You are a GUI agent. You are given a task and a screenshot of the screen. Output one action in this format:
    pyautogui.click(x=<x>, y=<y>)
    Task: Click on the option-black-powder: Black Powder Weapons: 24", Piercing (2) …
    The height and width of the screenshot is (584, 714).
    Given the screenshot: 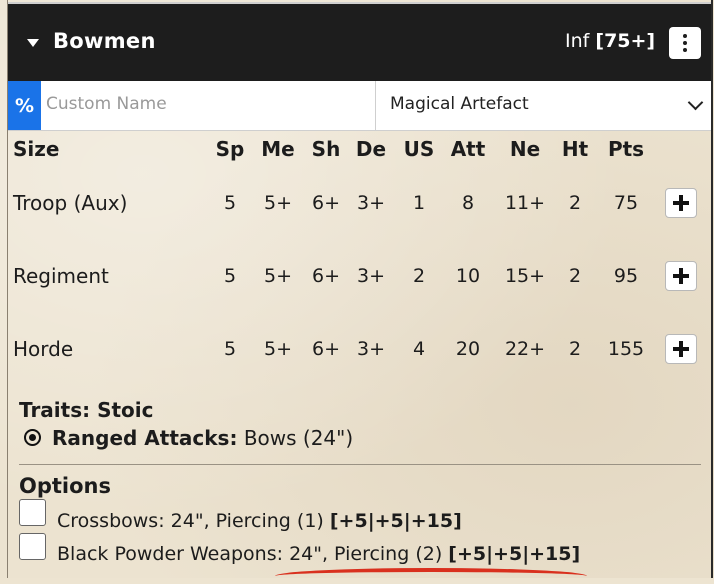 What is the action you would take?
    pyautogui.click(x=318, y=554)
    